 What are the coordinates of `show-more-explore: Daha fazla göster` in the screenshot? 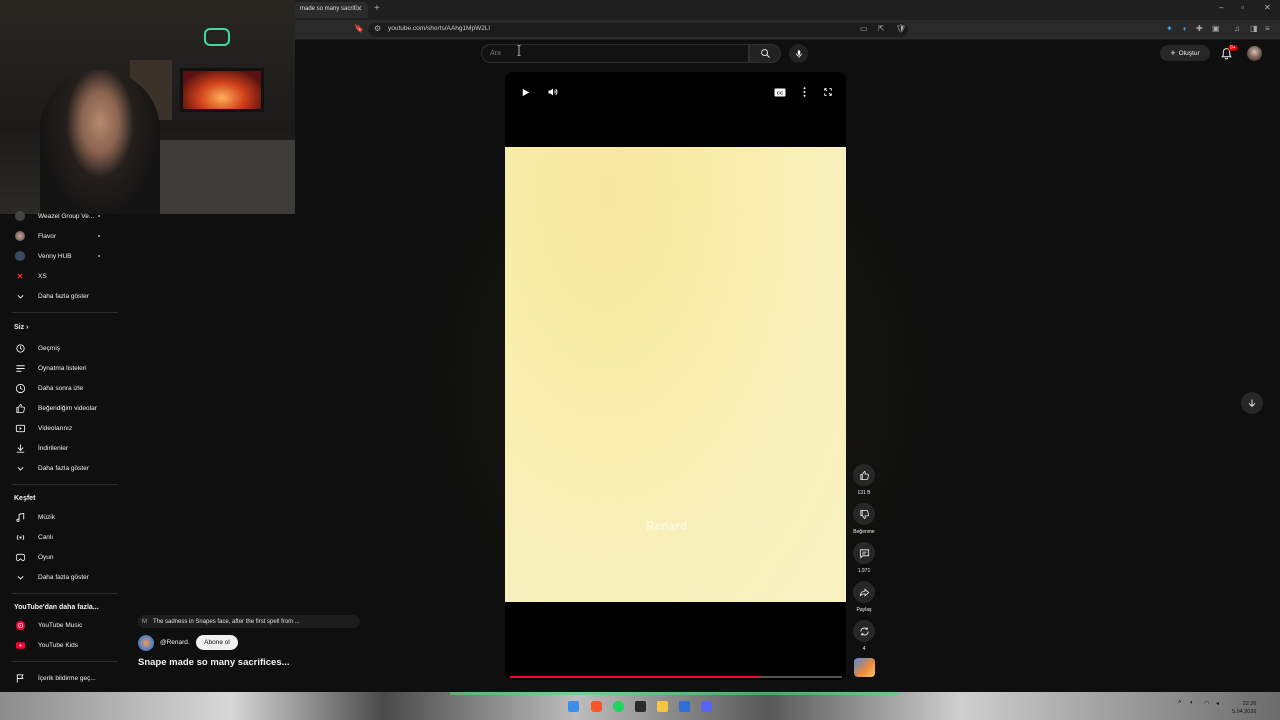 It's located at (51, 577).